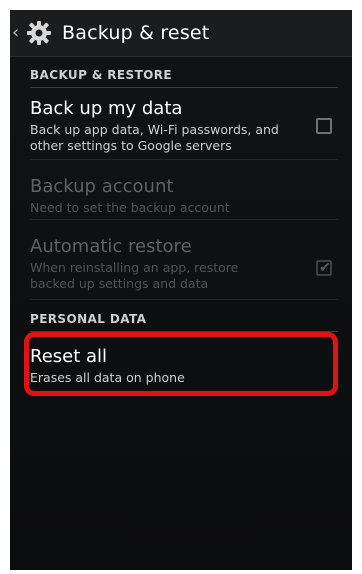 The width and height of the screenshot is (362, 574). I want to click on item-summary: Erases all data on phone, so click(107, 377).